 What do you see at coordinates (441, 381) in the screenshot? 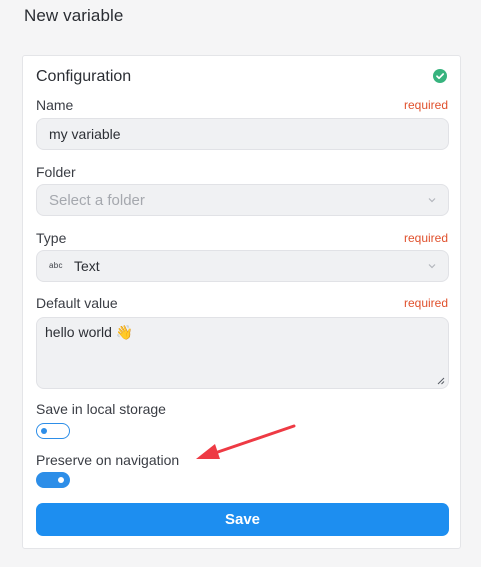
I see `resize-handle-icon` at bounding box center [441, 381].